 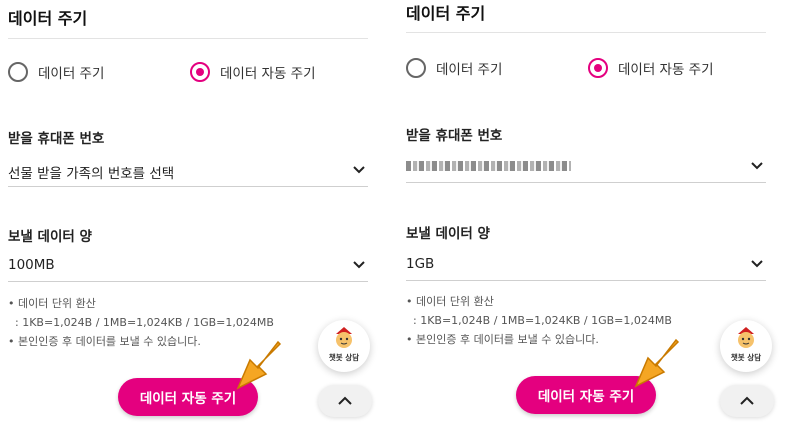 I want to click on amount-select: 100MB, so click(x=188, y=266).